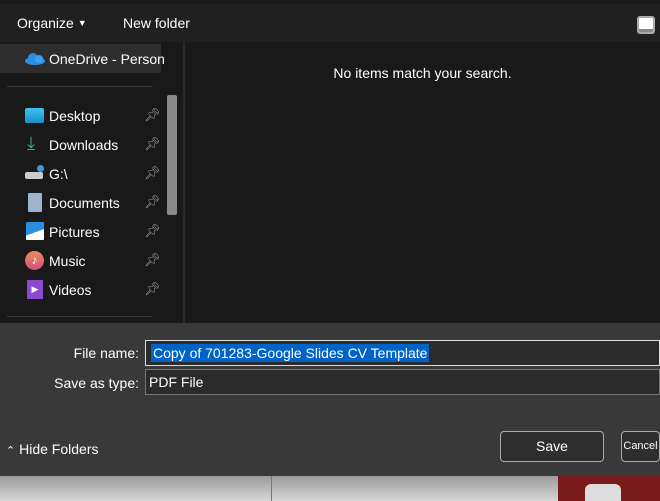 The height and width of the screenshot is (501, 660). I want to click on sidebar-item-label: Videos, so click(70, 290).